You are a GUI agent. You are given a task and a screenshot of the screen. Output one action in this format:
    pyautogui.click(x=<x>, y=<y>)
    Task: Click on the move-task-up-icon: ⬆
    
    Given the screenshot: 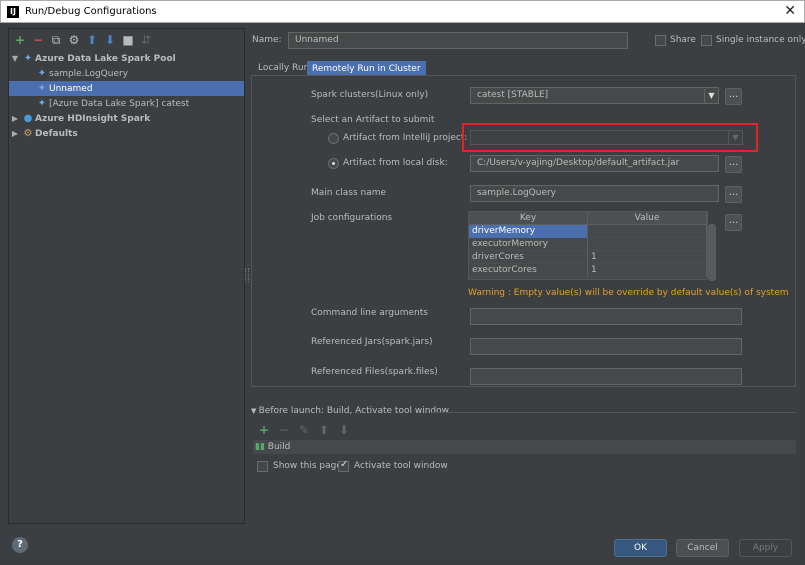 What is the action you would take?
    pyautogui.click(x=324, y=430)
    